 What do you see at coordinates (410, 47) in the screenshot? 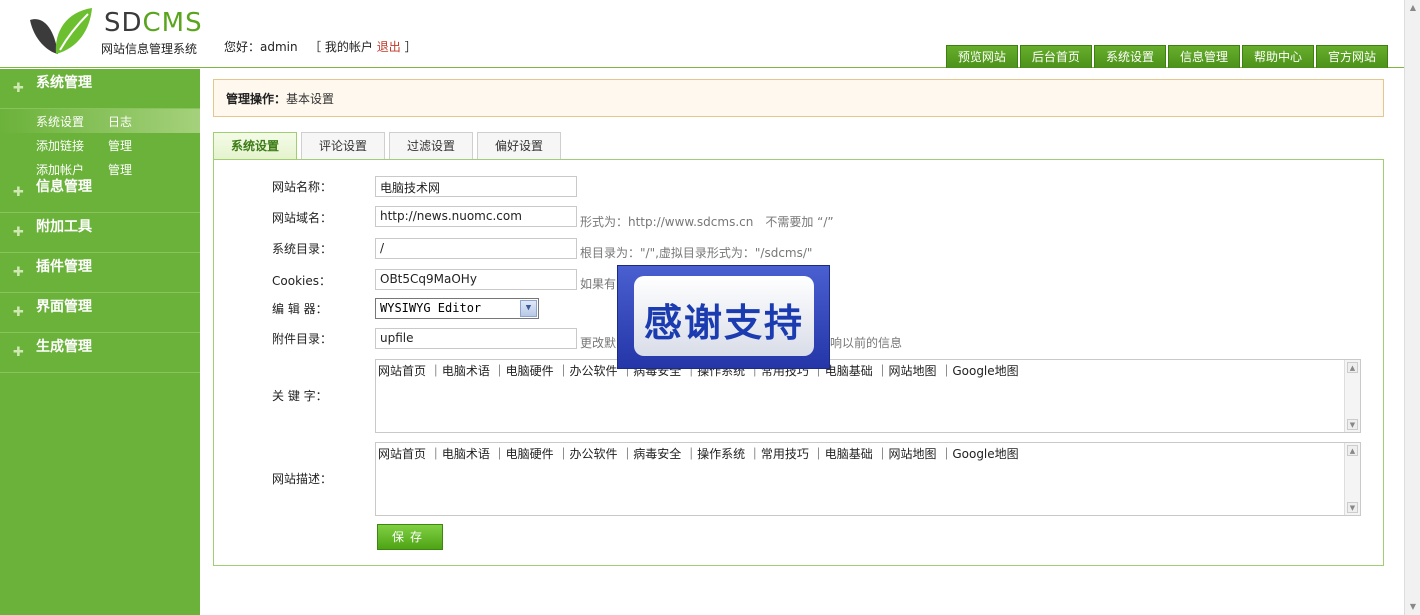
I see `account-bracket: ］` at bounding box center [410, 47].